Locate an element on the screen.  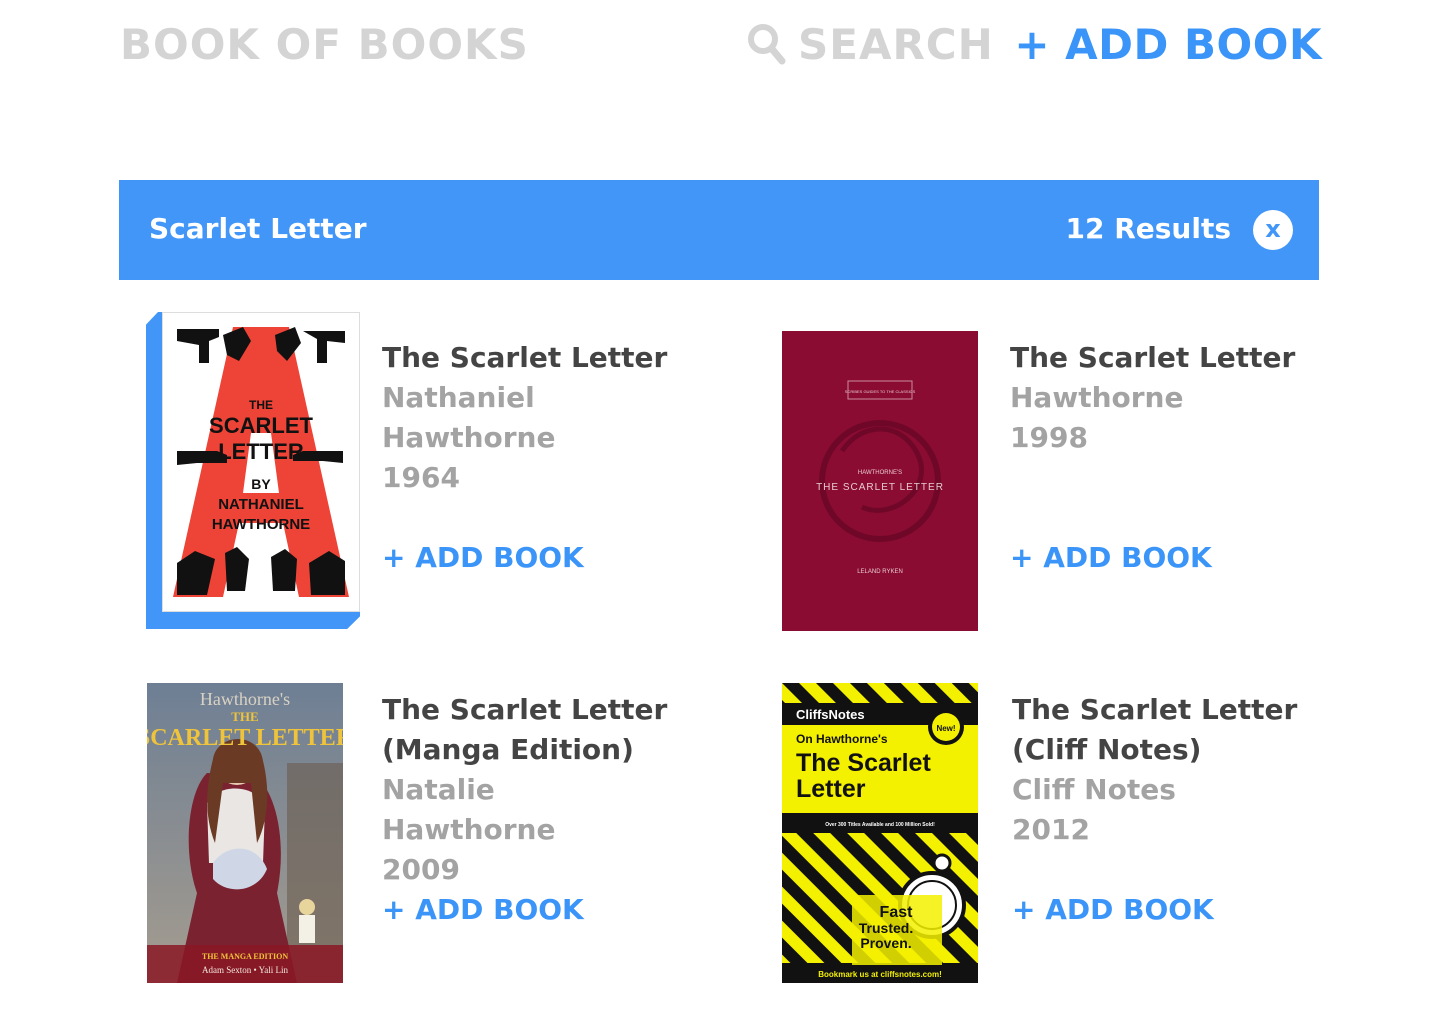
cover-text: Letter is located at coordinates (831, 789).